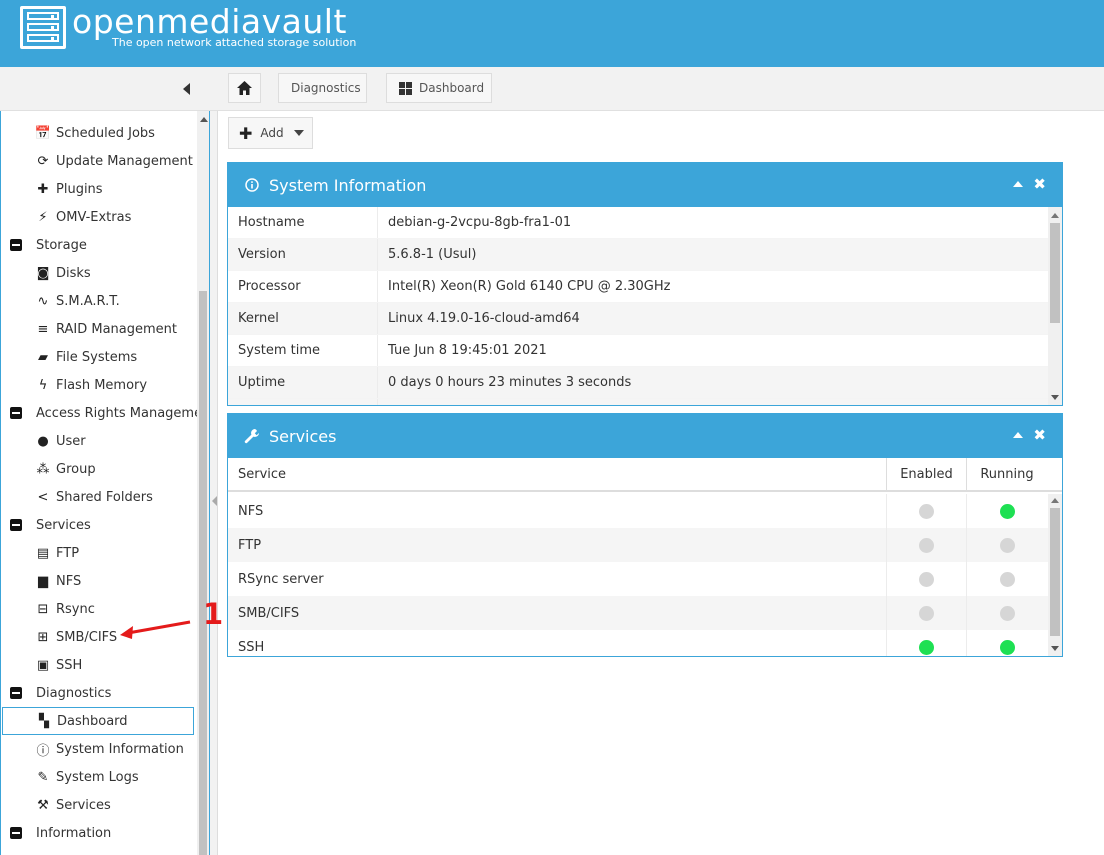 This screenshot has width=1104, height=855. What do you see at coordinates (41, 665) in the screenshot?
I see `sidebar-item-ssh: ▣ SSH` at bounding box center [41, 665].